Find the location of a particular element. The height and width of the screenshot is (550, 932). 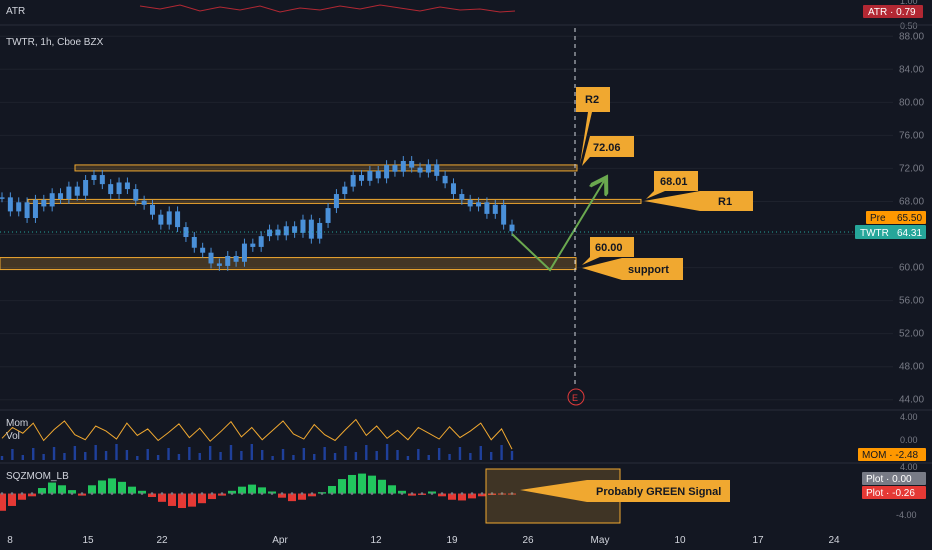

event-marker-label: E is located at coordinates (575, 398).